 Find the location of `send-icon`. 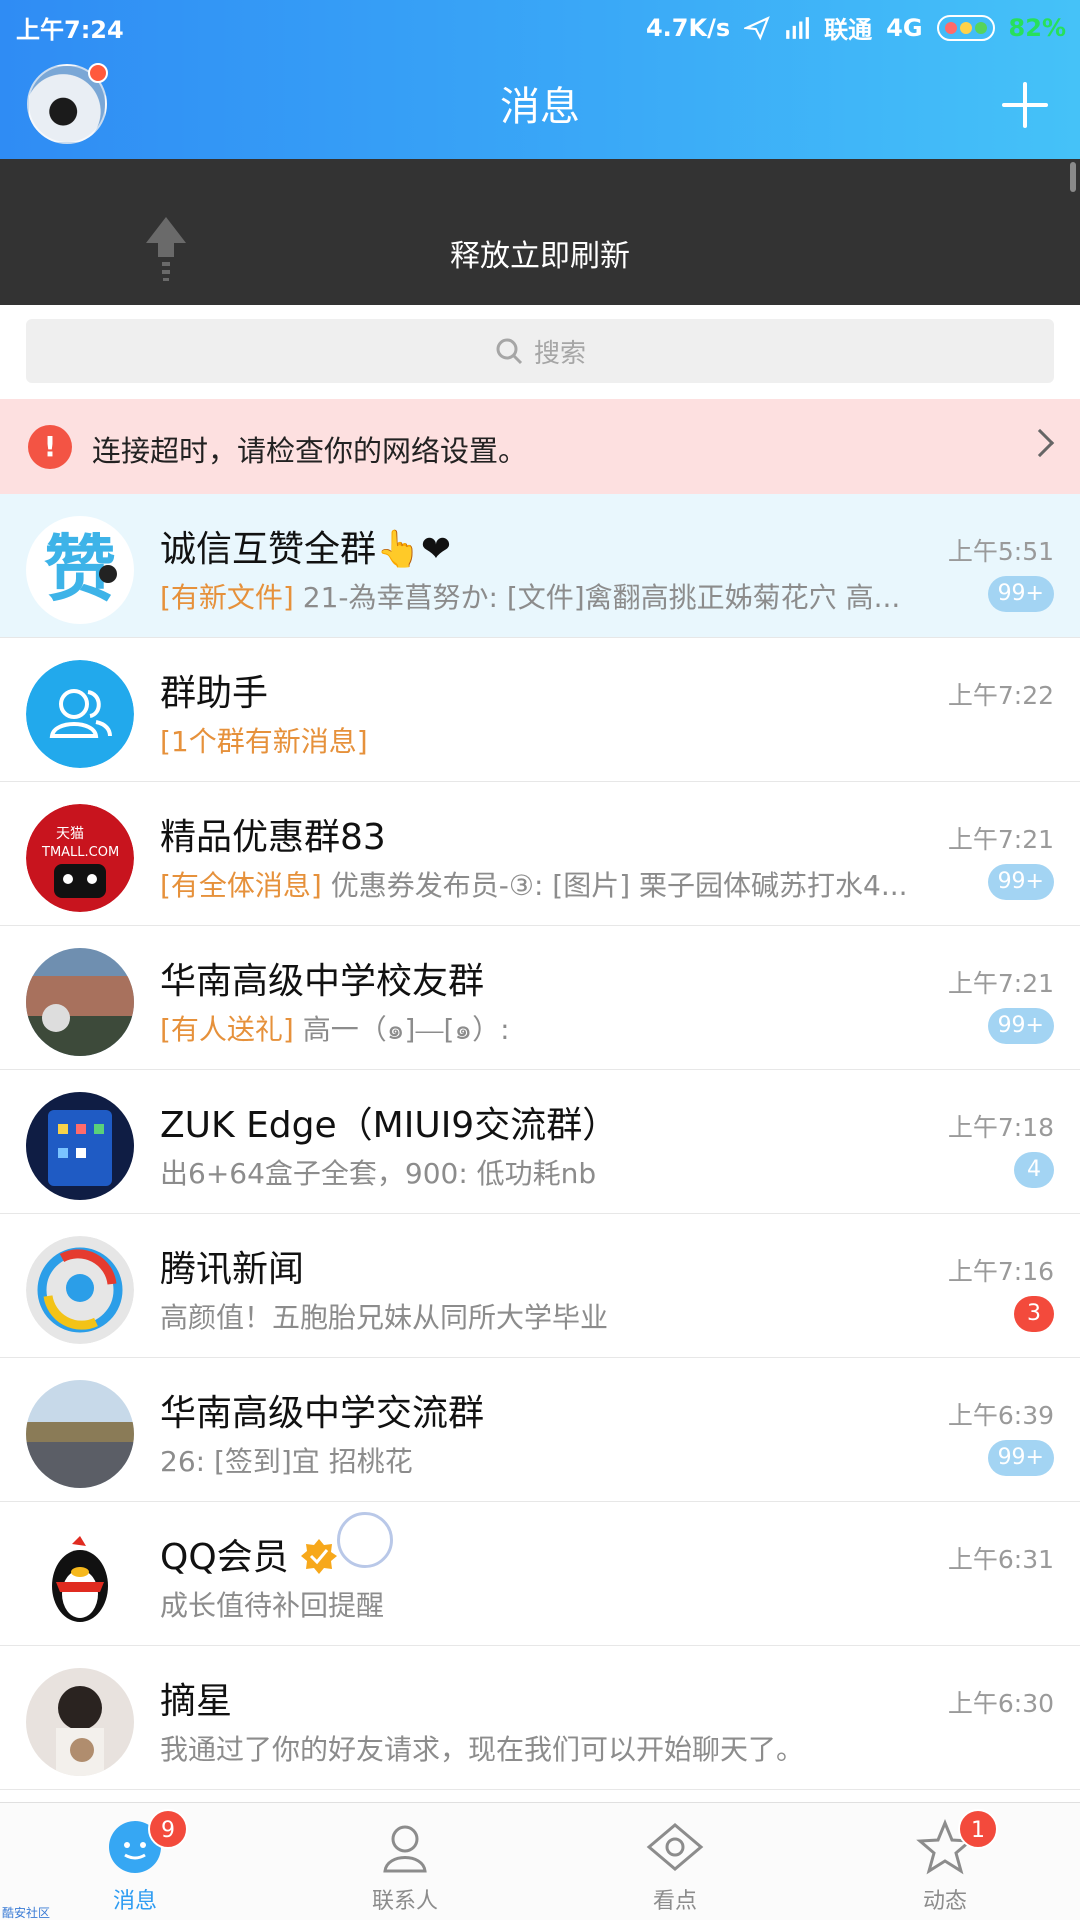

send-icon is located at coordinates (757, 27).